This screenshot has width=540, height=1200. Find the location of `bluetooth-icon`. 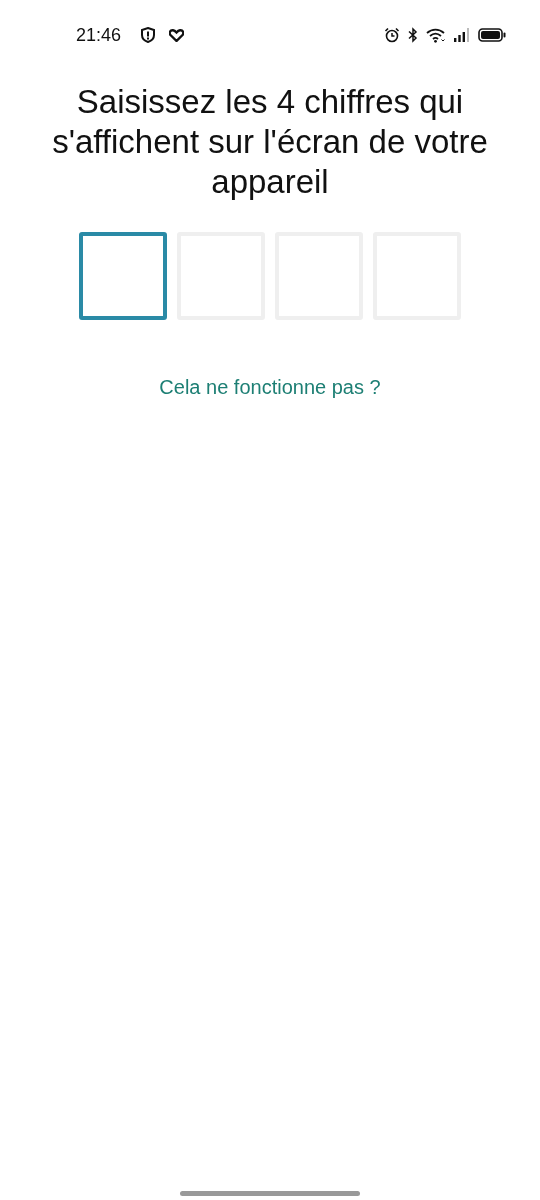

bluetooth-icon is located at coordinates (413, 35).